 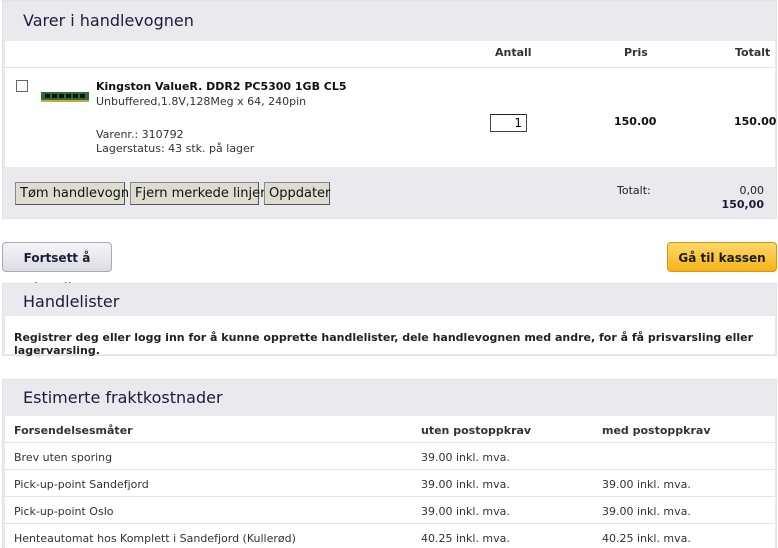 What do you see at coordinates (201, 101) in the screenshot?
I see `product-description: Unbuffered,1.8V,128Meg x 64, 240pin` at bounding box center [201, 101].